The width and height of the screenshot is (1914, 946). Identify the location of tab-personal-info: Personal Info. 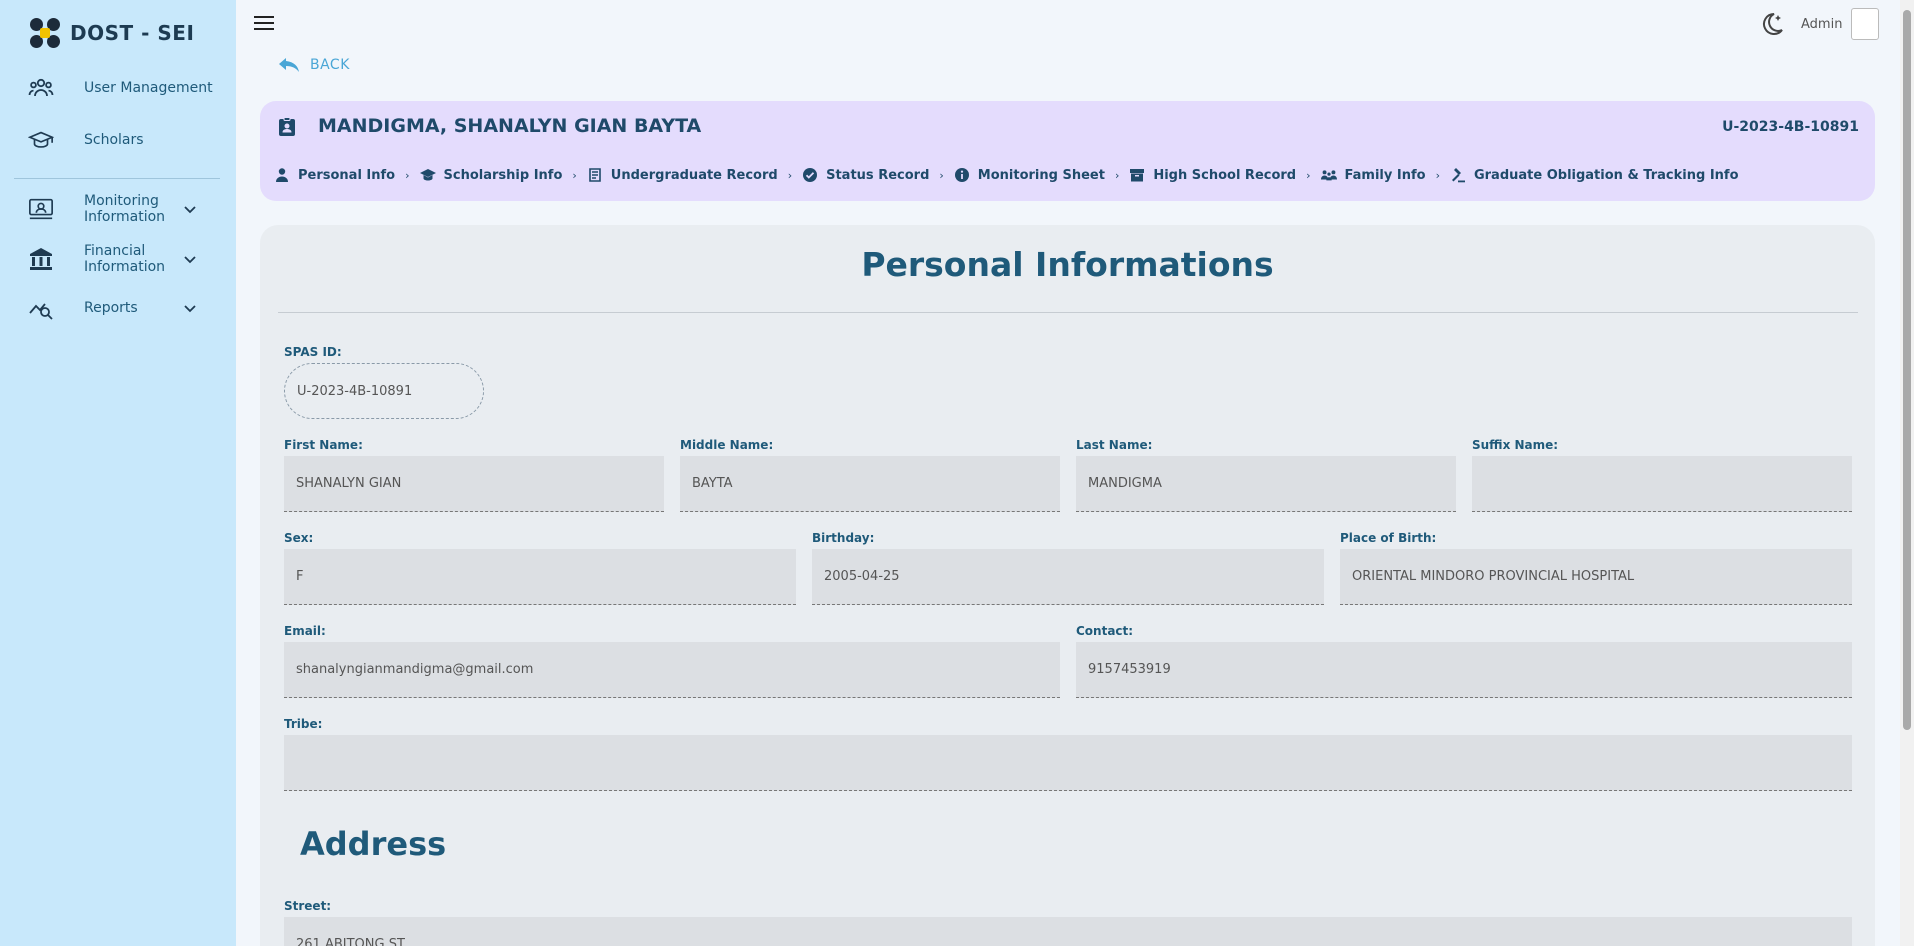
(334, 175).